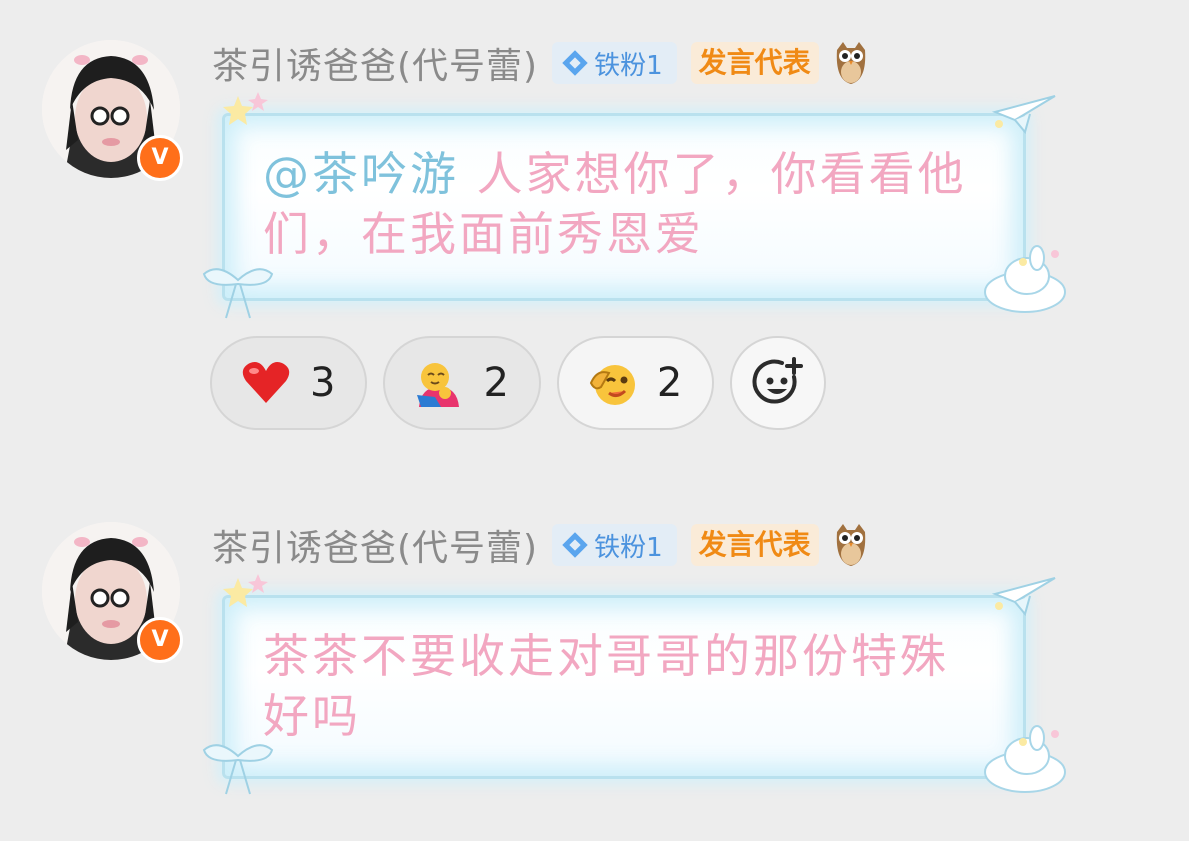 This screenshot has height=841, width=1189. I want to click on reaction-salute: 2, so click(635, 383).